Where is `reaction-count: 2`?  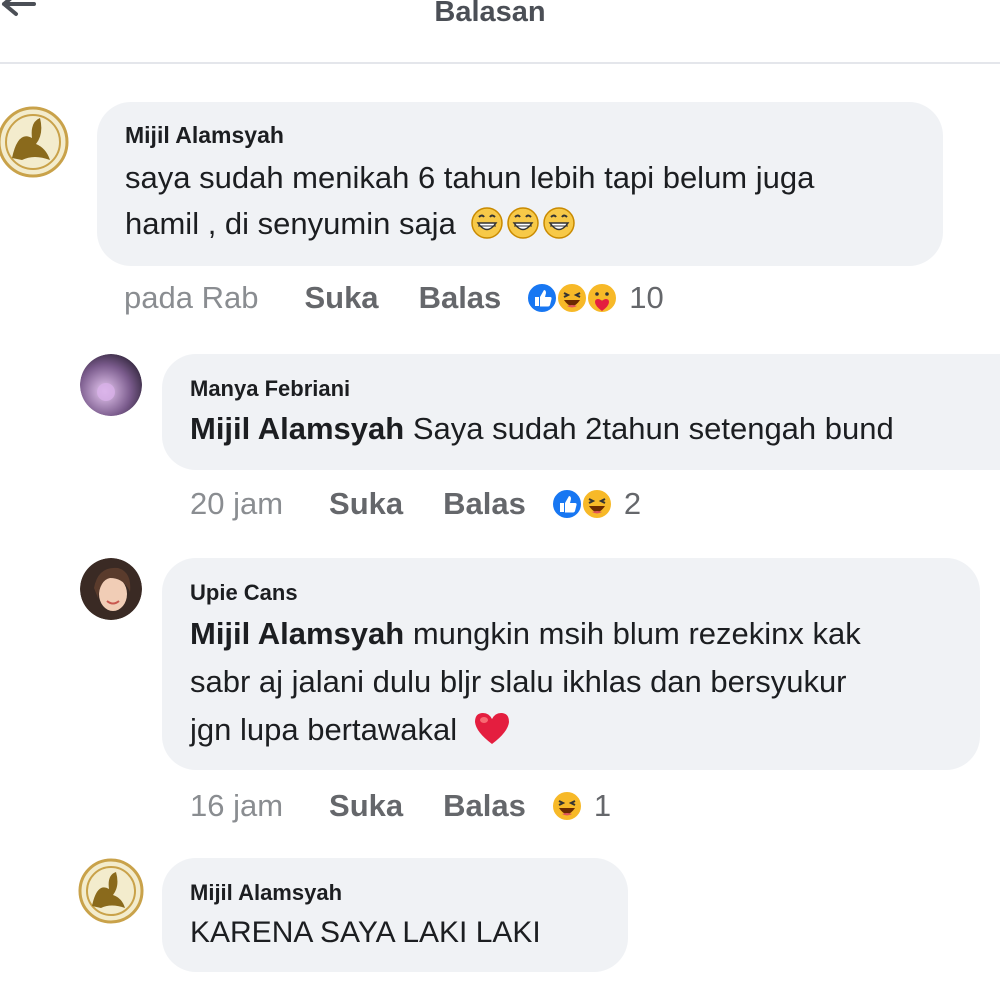 reaction-count: 2 is located at coordinates (632, 503).